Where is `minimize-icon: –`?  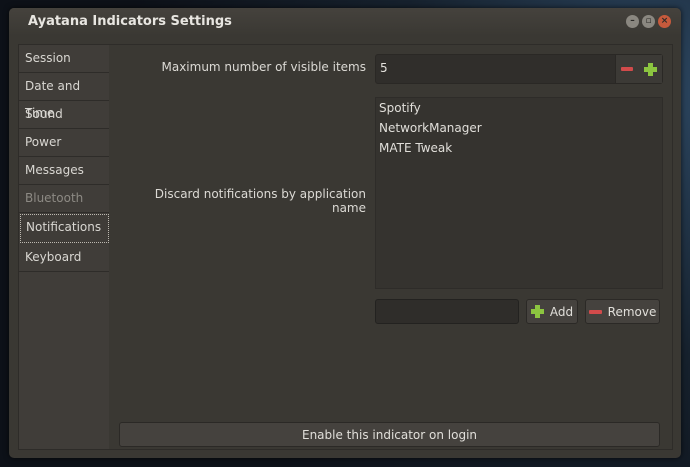
minimize-icon: – is located at coordinates (632, 21).